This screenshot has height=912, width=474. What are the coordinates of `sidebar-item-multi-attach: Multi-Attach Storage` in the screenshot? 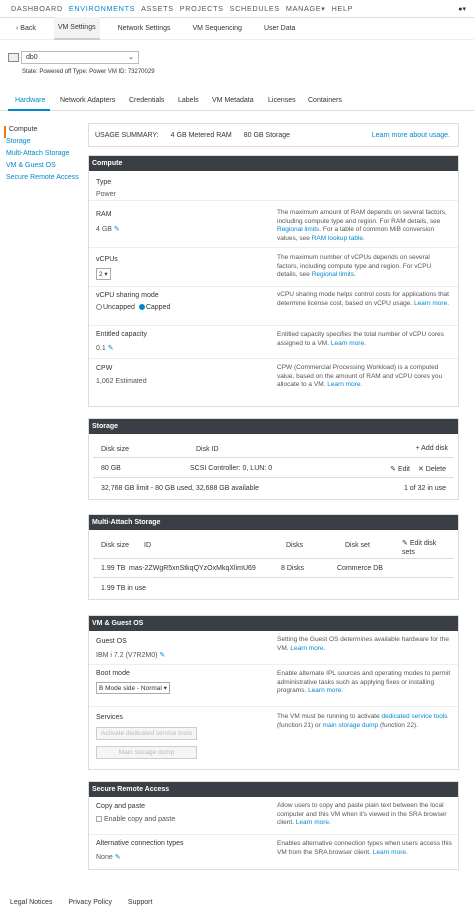 It's located at (42, 156).